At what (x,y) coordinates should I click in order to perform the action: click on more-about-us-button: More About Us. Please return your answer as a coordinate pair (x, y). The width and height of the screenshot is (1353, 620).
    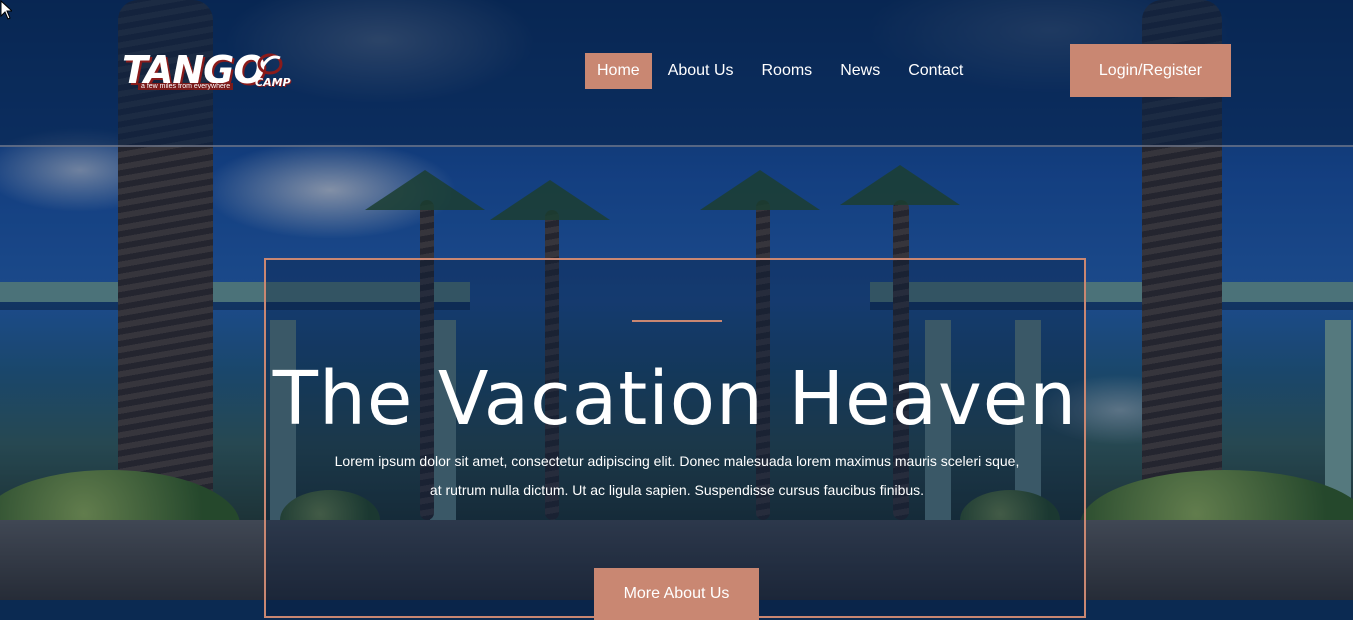
    Looking at the image, I should click on (676, 594).